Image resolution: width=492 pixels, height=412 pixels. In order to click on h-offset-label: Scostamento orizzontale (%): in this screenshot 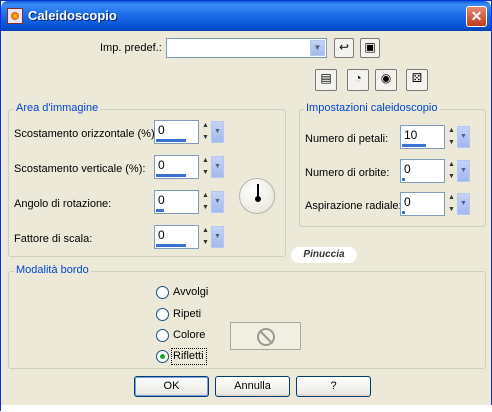, I will do `click(86, 134)`.